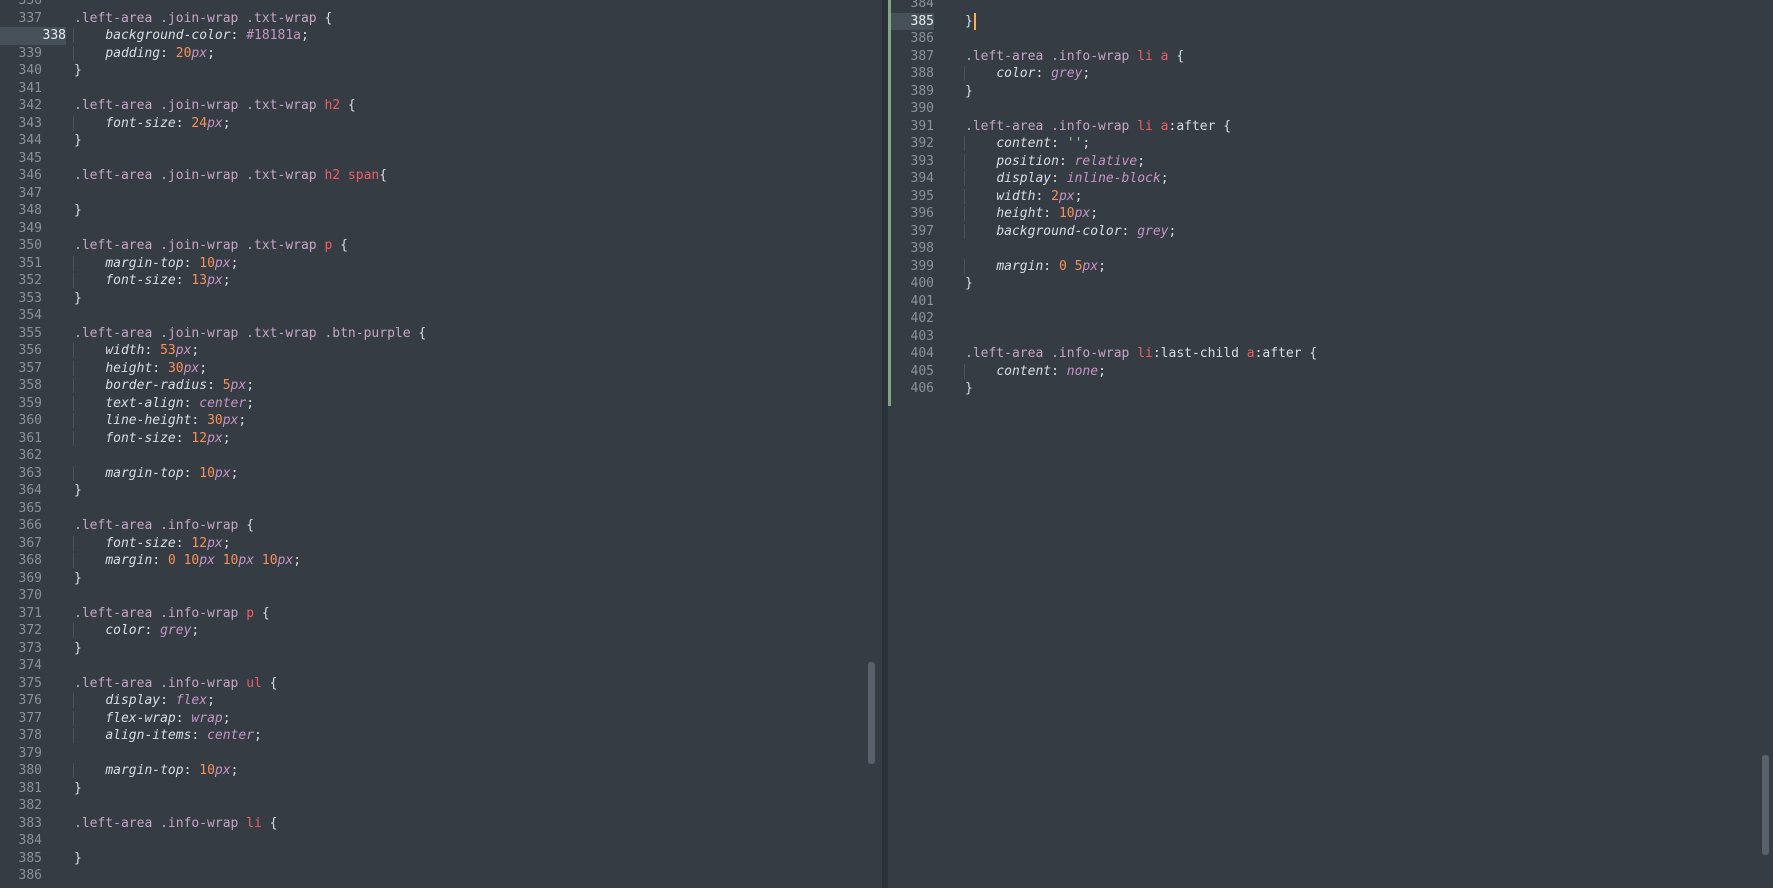 Image resolution: width=1773 pixels, height=888 pixels. I want to click on line-content: border-radius: 5px;, so click(163, 386).